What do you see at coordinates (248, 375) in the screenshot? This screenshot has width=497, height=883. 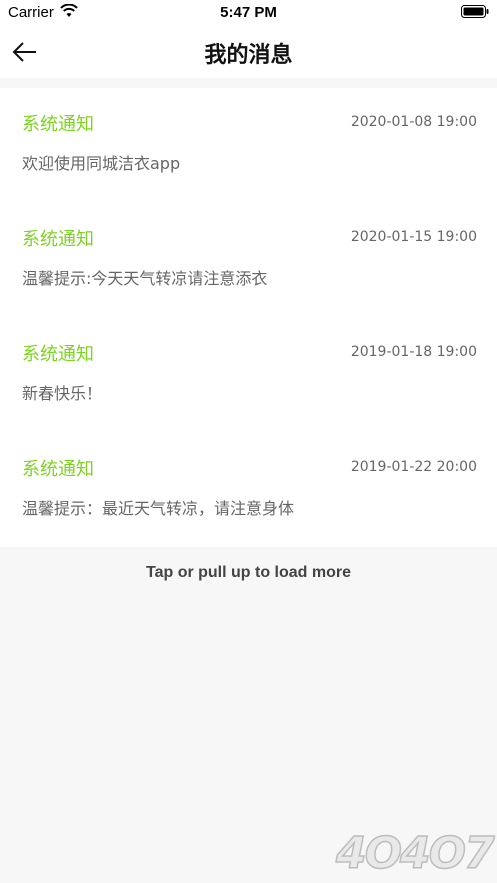 I see `message-item: 系统通知 2019-01-18 19:00 新春快乐！` at bounding box center [248, 375].